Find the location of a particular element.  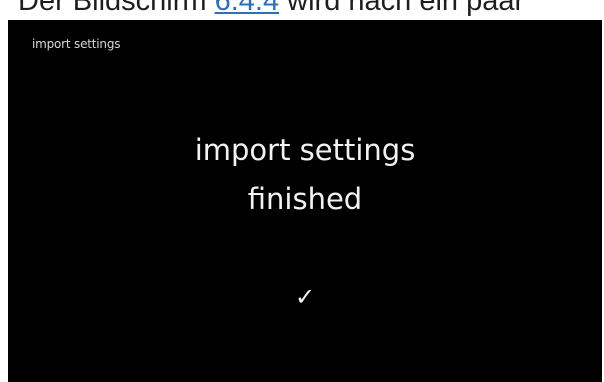

caption-text-before: Der Bildschirm is located at coordinates (116, 8).